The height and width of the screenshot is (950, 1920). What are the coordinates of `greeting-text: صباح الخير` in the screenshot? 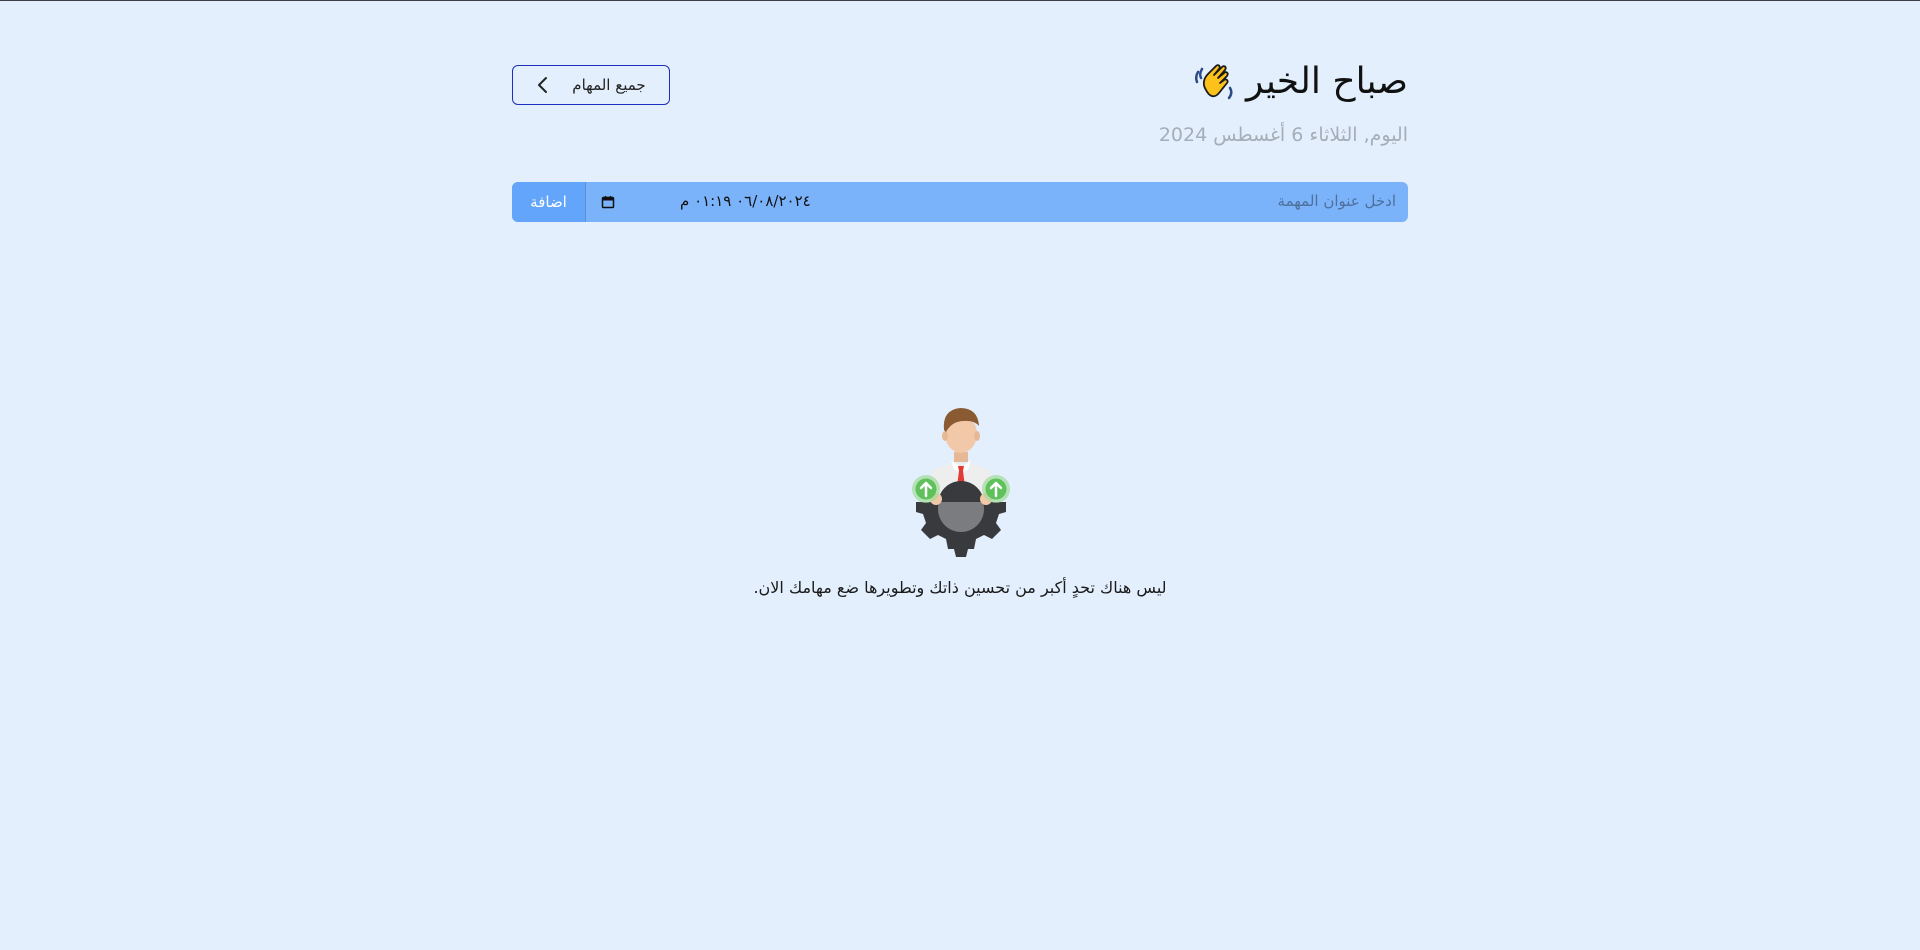 It's located at (1326, 81).